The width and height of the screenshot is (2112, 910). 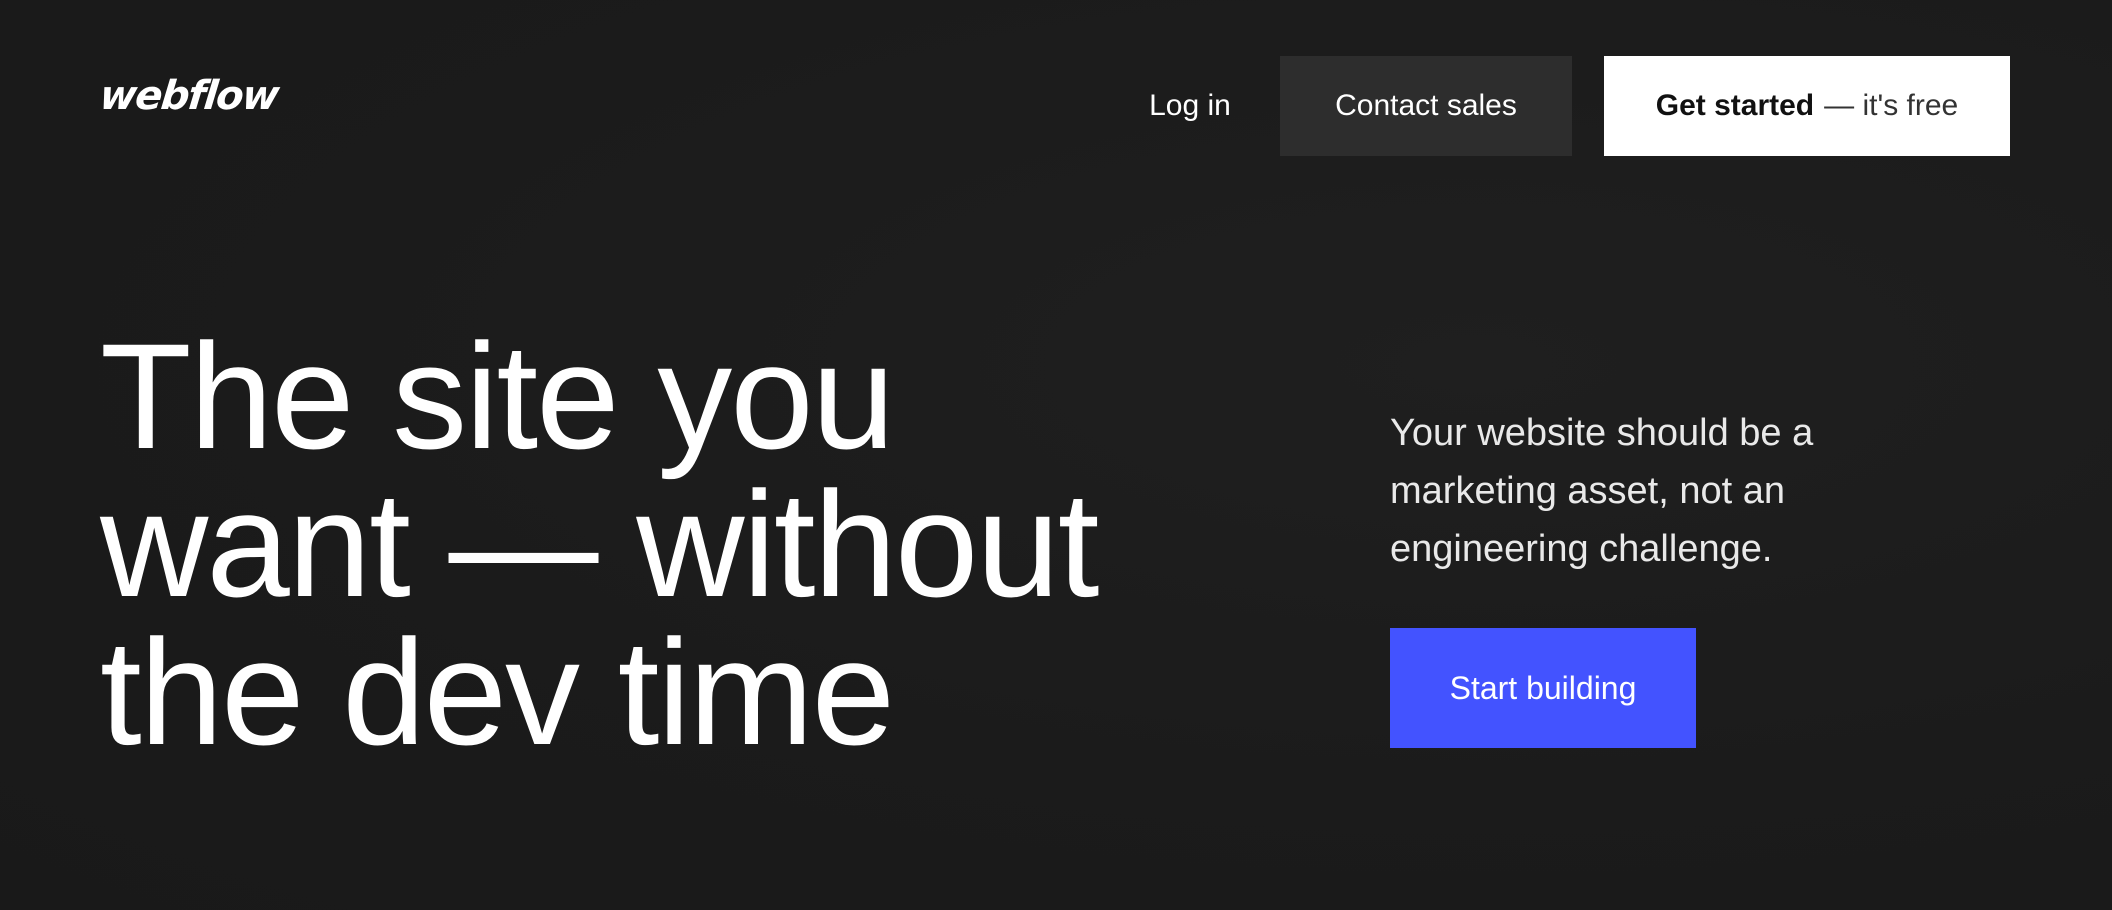 What do you see at coordinates (1602, 433) in the screenshot?
I see `hero-subtitle-line: Your website should be a` at bounding box center [1602, 433].